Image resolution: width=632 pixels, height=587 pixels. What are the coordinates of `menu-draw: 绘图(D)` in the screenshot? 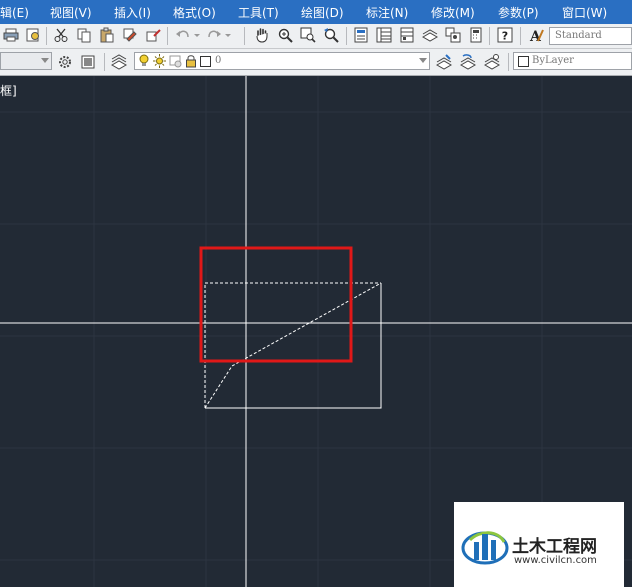 It's located at (322, 12).